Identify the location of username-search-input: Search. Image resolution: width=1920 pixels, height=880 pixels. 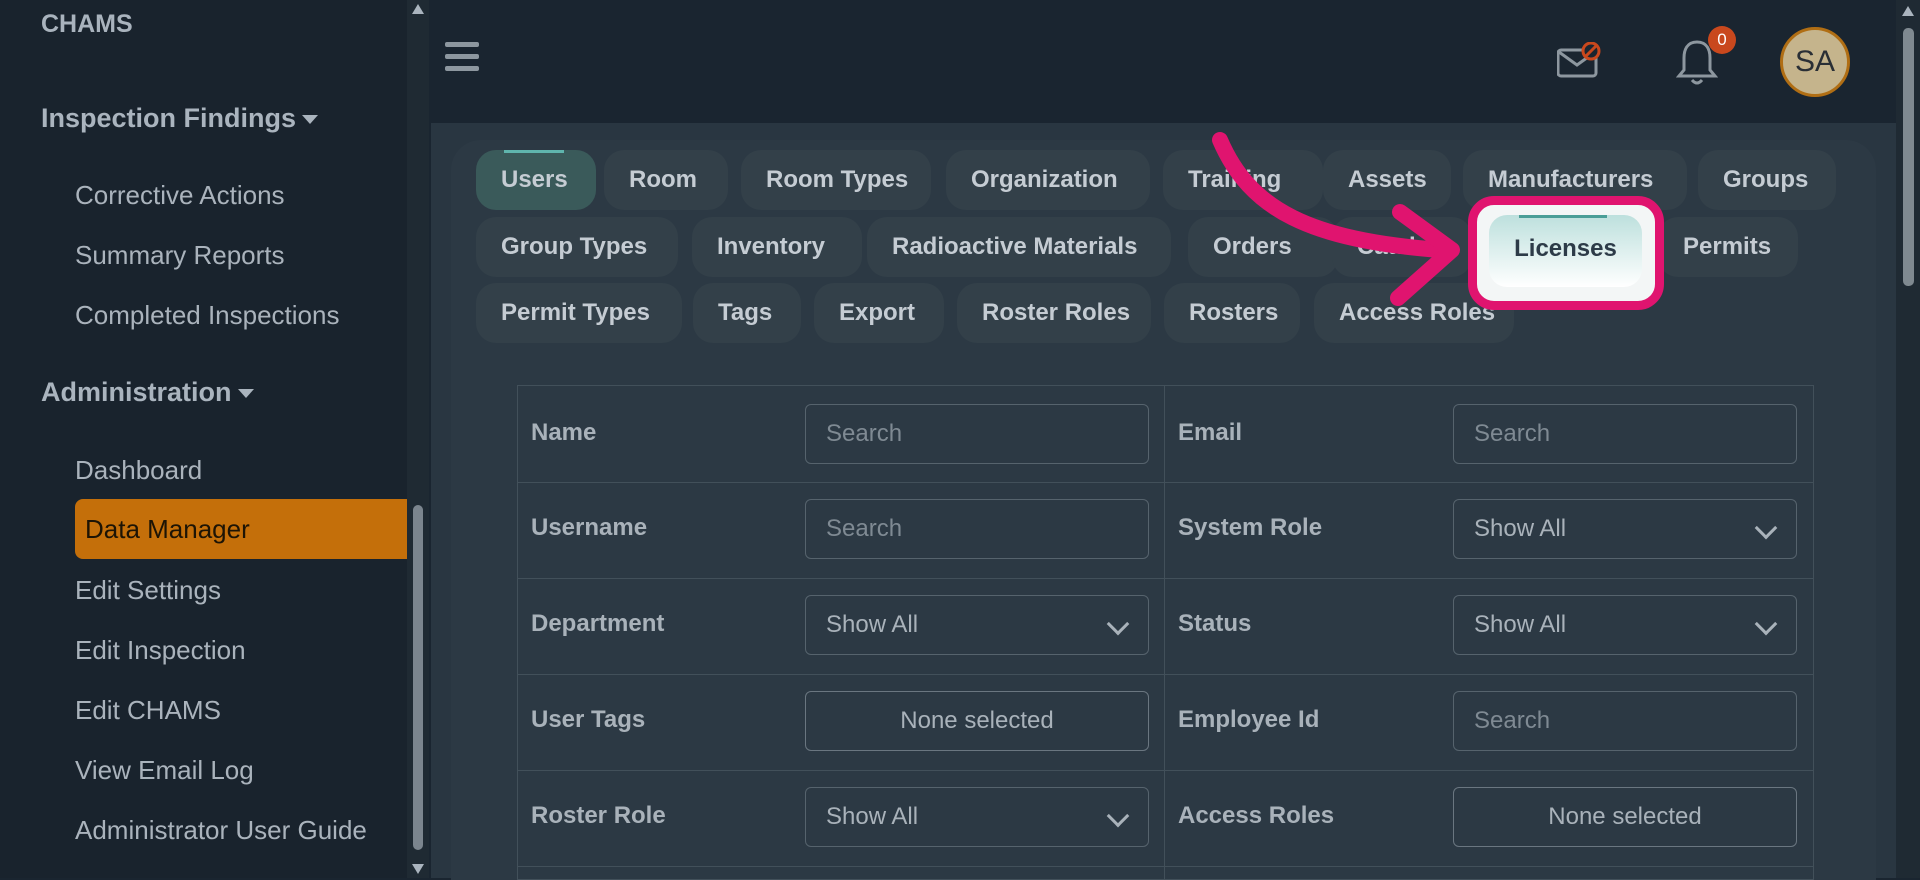
(977, 529).